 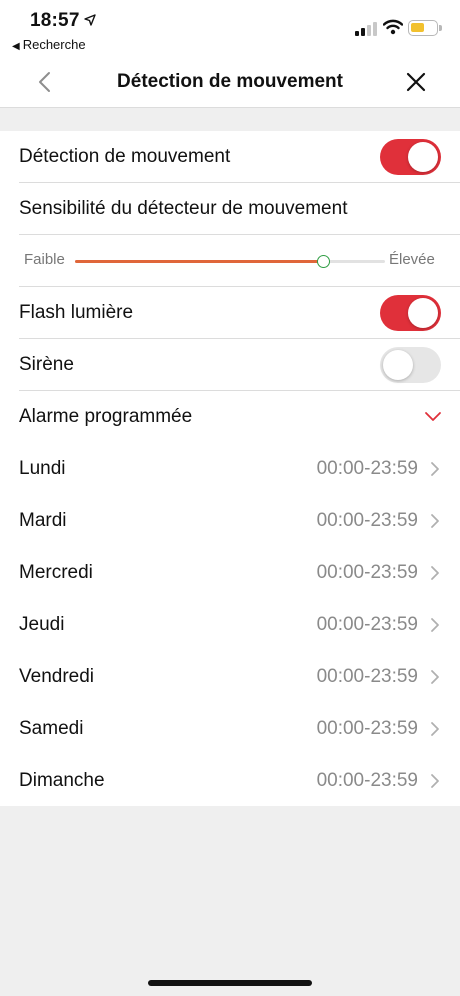 What do you see at coordinates (393, 27) in the screenshot?
I see `wifi-icon` at bounding box center [393, 27].